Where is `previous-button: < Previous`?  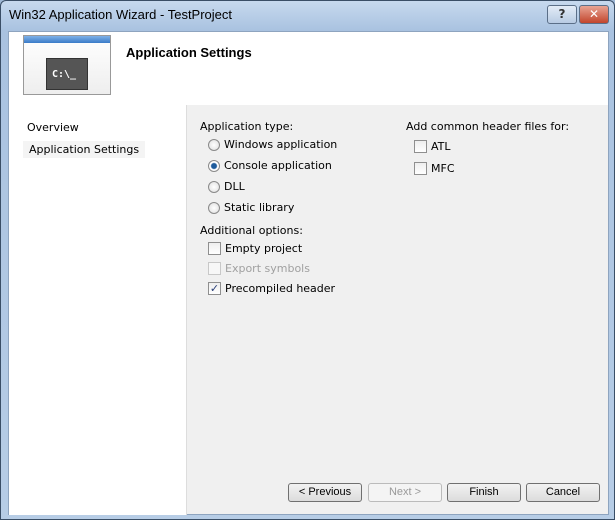 previous-button: < Previous is located at coordinates (325, 492).